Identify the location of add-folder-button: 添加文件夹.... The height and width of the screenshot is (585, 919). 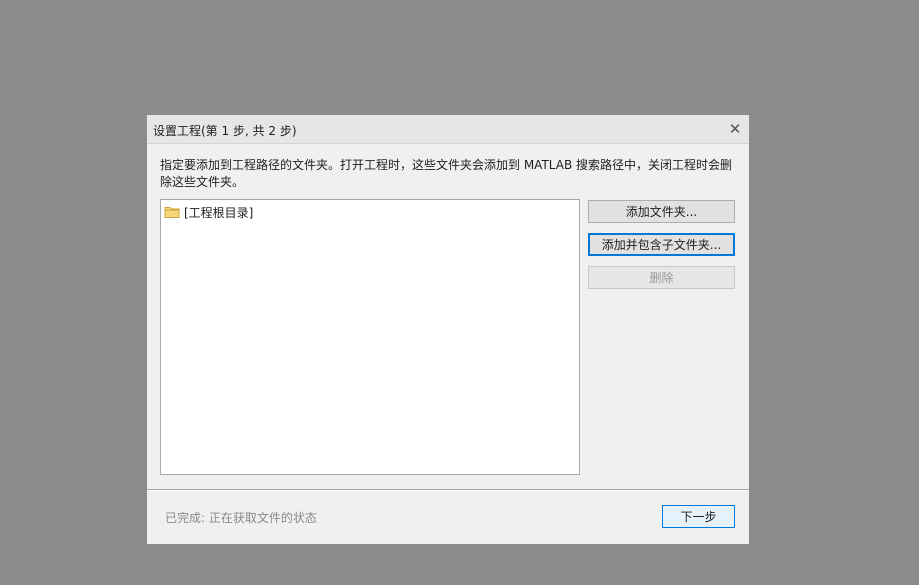
(661, 211).